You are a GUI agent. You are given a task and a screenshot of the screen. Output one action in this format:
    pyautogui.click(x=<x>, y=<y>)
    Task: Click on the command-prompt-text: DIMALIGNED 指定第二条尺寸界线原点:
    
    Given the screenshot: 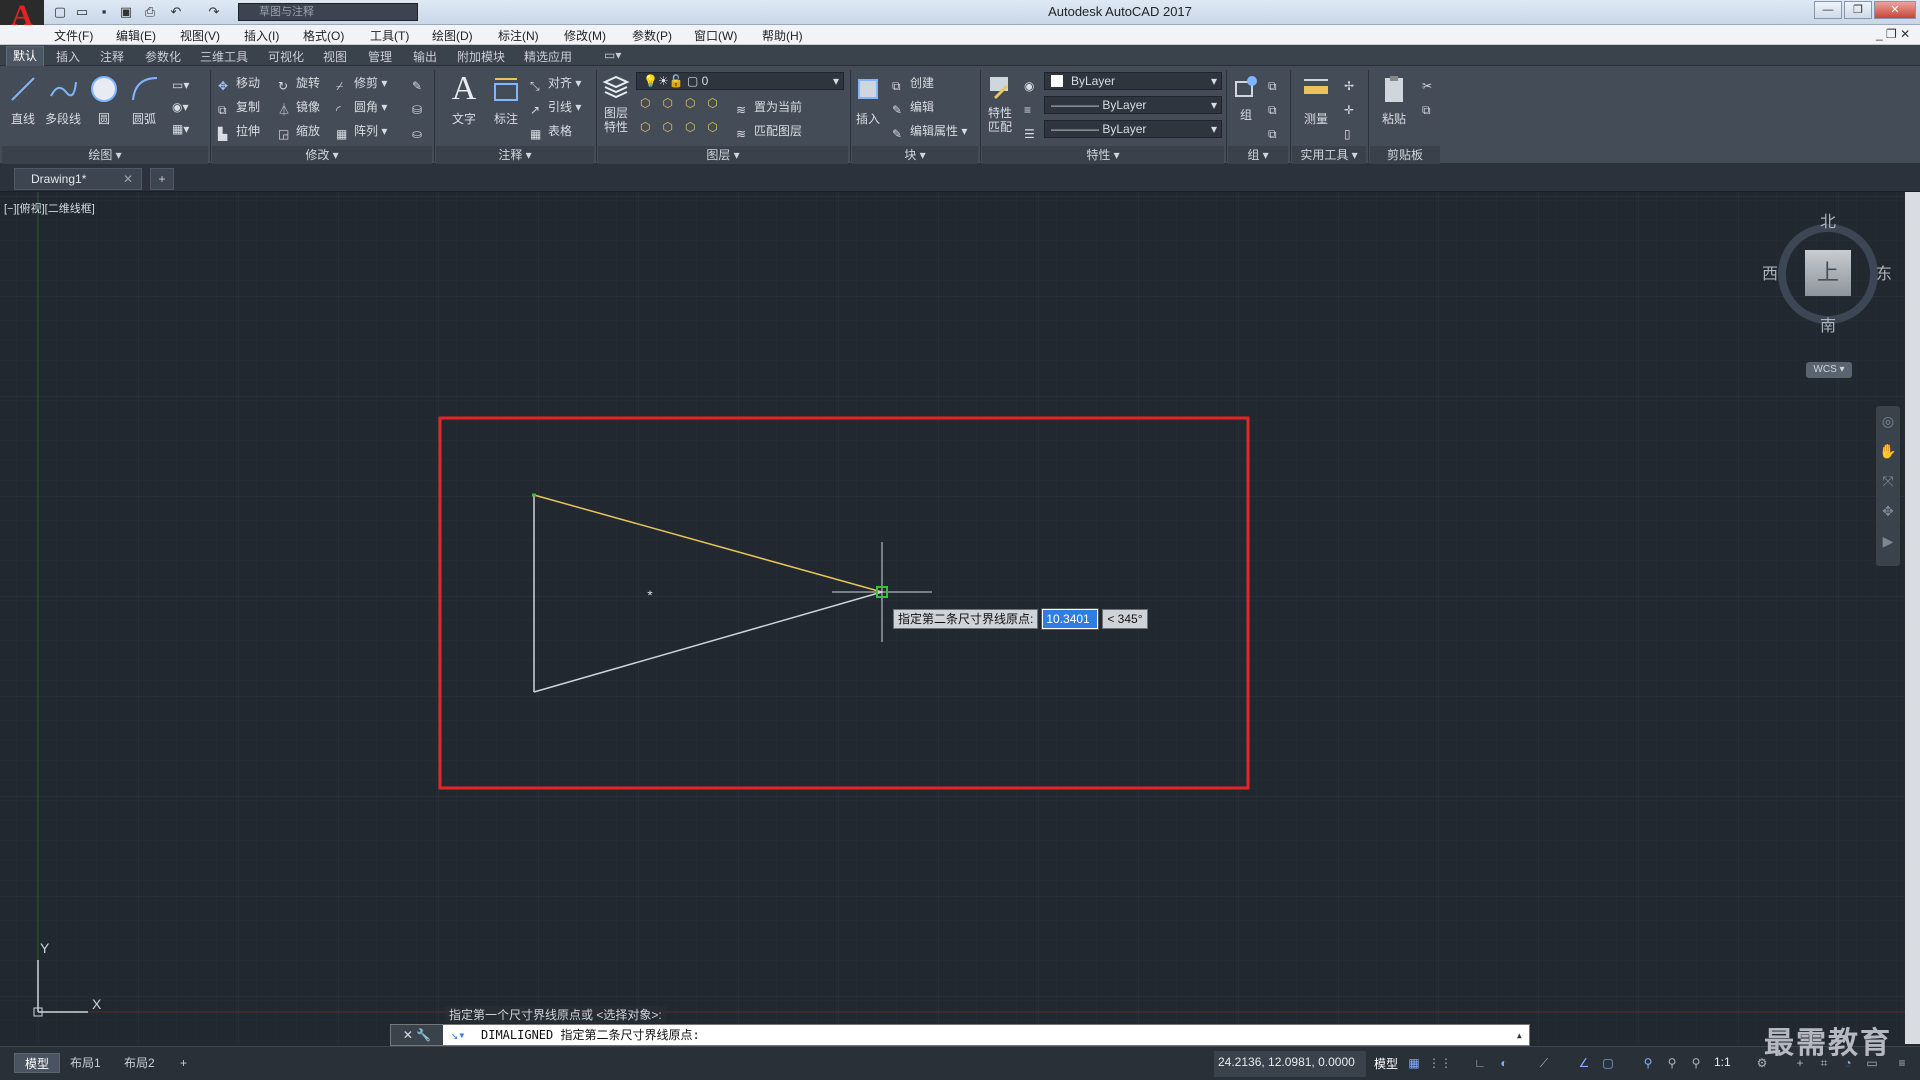 What is the action you would take?
    pyautogui.click(x=590, y=1035)
    